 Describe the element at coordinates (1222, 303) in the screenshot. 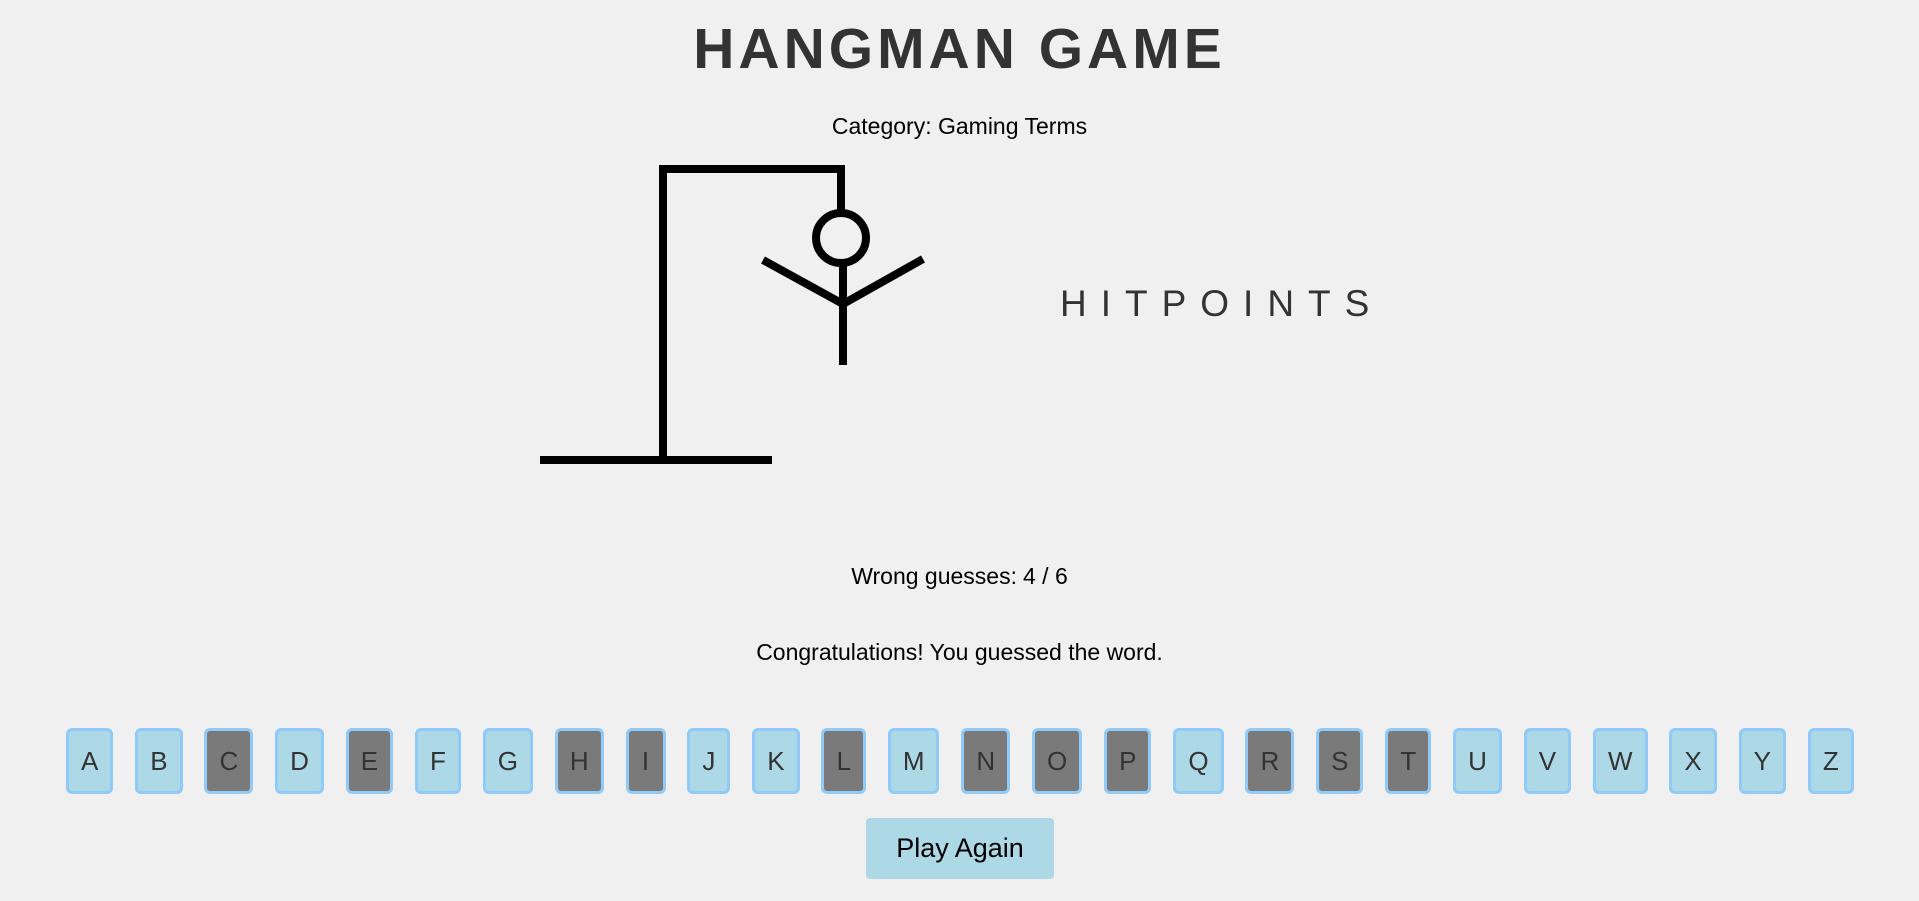

I see `word-display: HITPOINTS` at that location.